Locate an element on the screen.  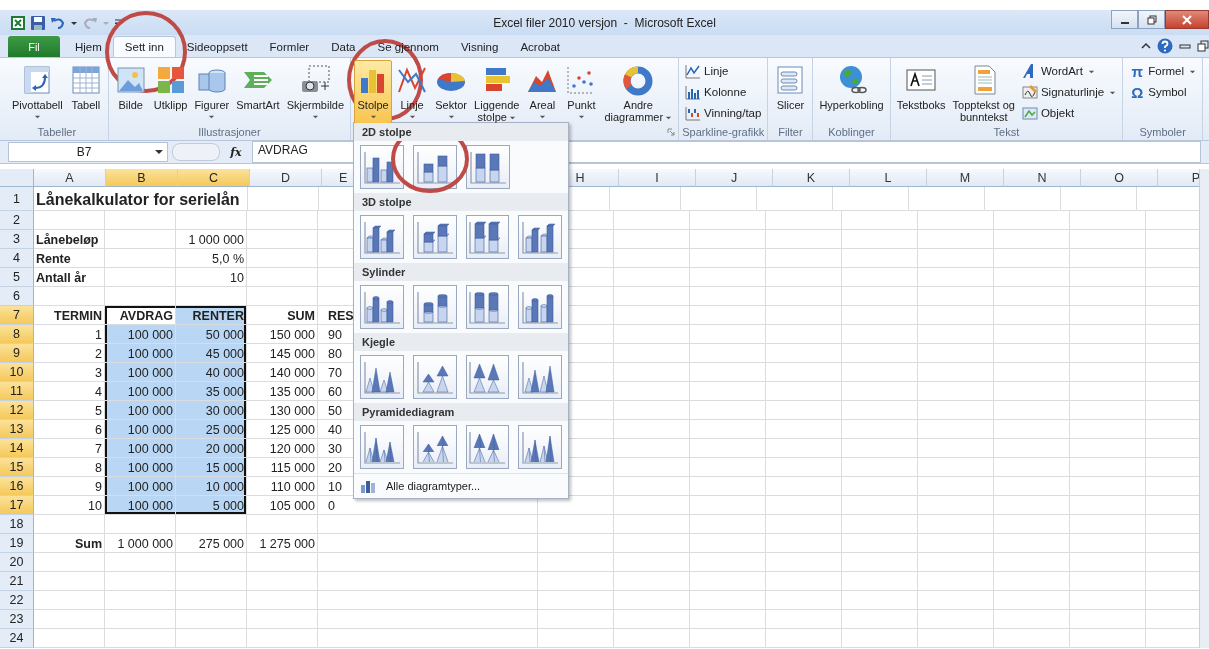
table-cell: 140 000 is located at coordinates (282, 372).